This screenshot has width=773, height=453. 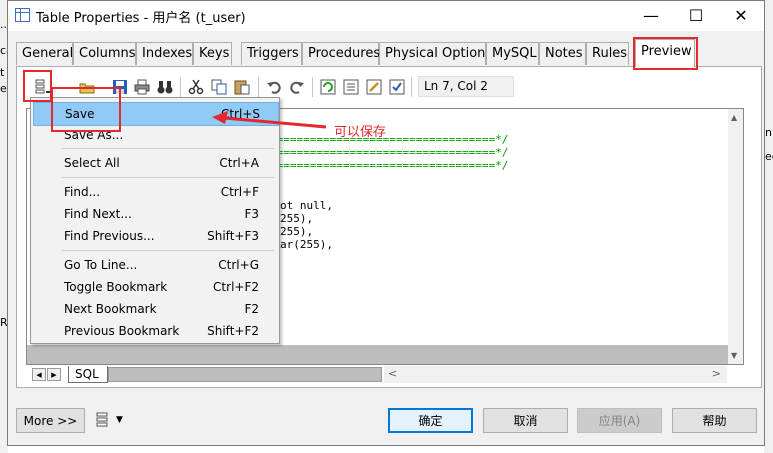 What do you see at coordinates (44, 53) in the screenshot?
I see `tab-general: General` at bounding box center [44, 53].